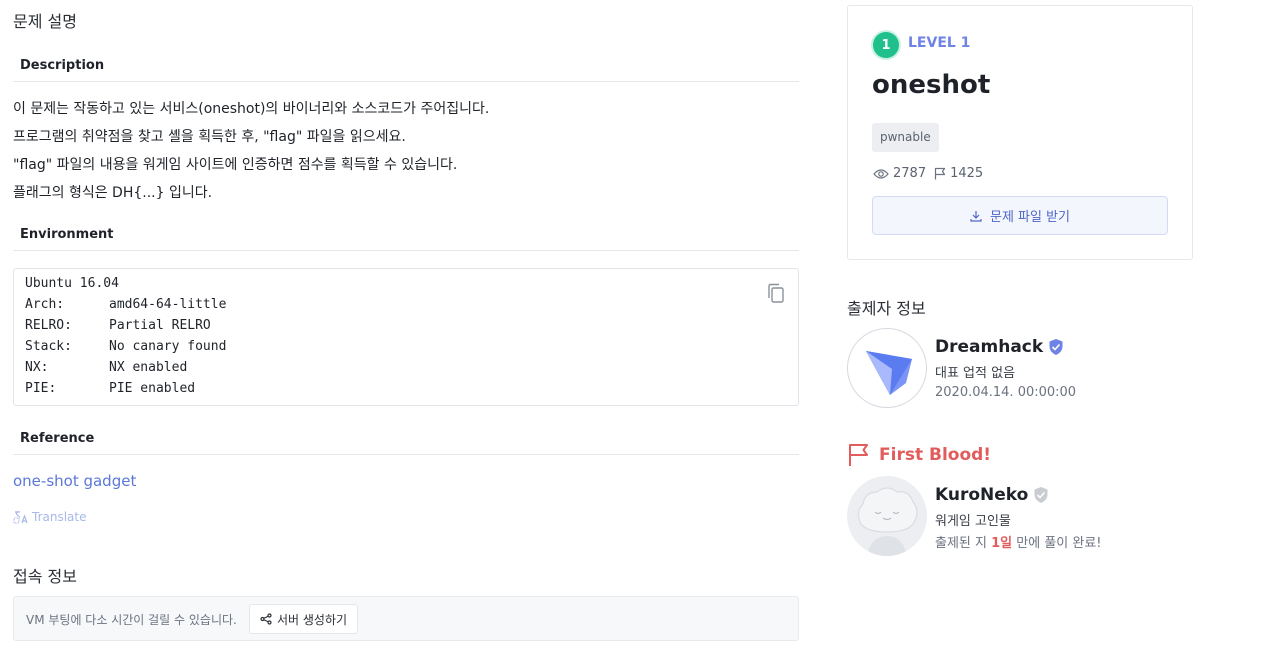 The image size is (1266, 659). Describe the element at coordinates (989, 347) in the screenshot. I see `author-name-text: Dreamhack` at that location.